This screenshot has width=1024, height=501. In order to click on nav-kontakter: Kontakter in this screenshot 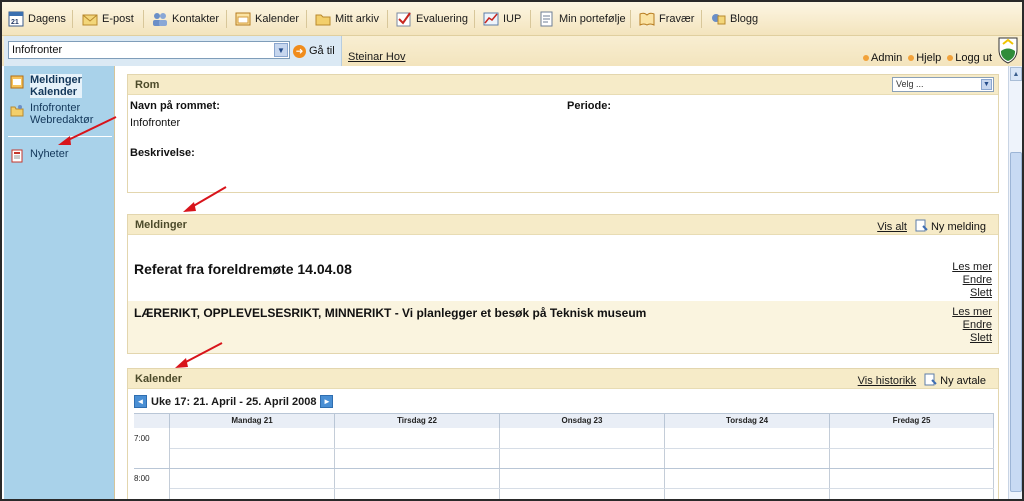, I will do `click(185, 19)`.